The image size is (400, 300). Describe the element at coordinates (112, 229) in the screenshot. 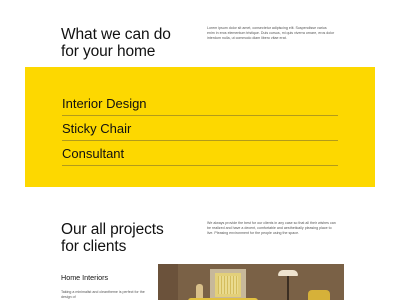

I see `projects-heading-line1: Our all projects` at that location.